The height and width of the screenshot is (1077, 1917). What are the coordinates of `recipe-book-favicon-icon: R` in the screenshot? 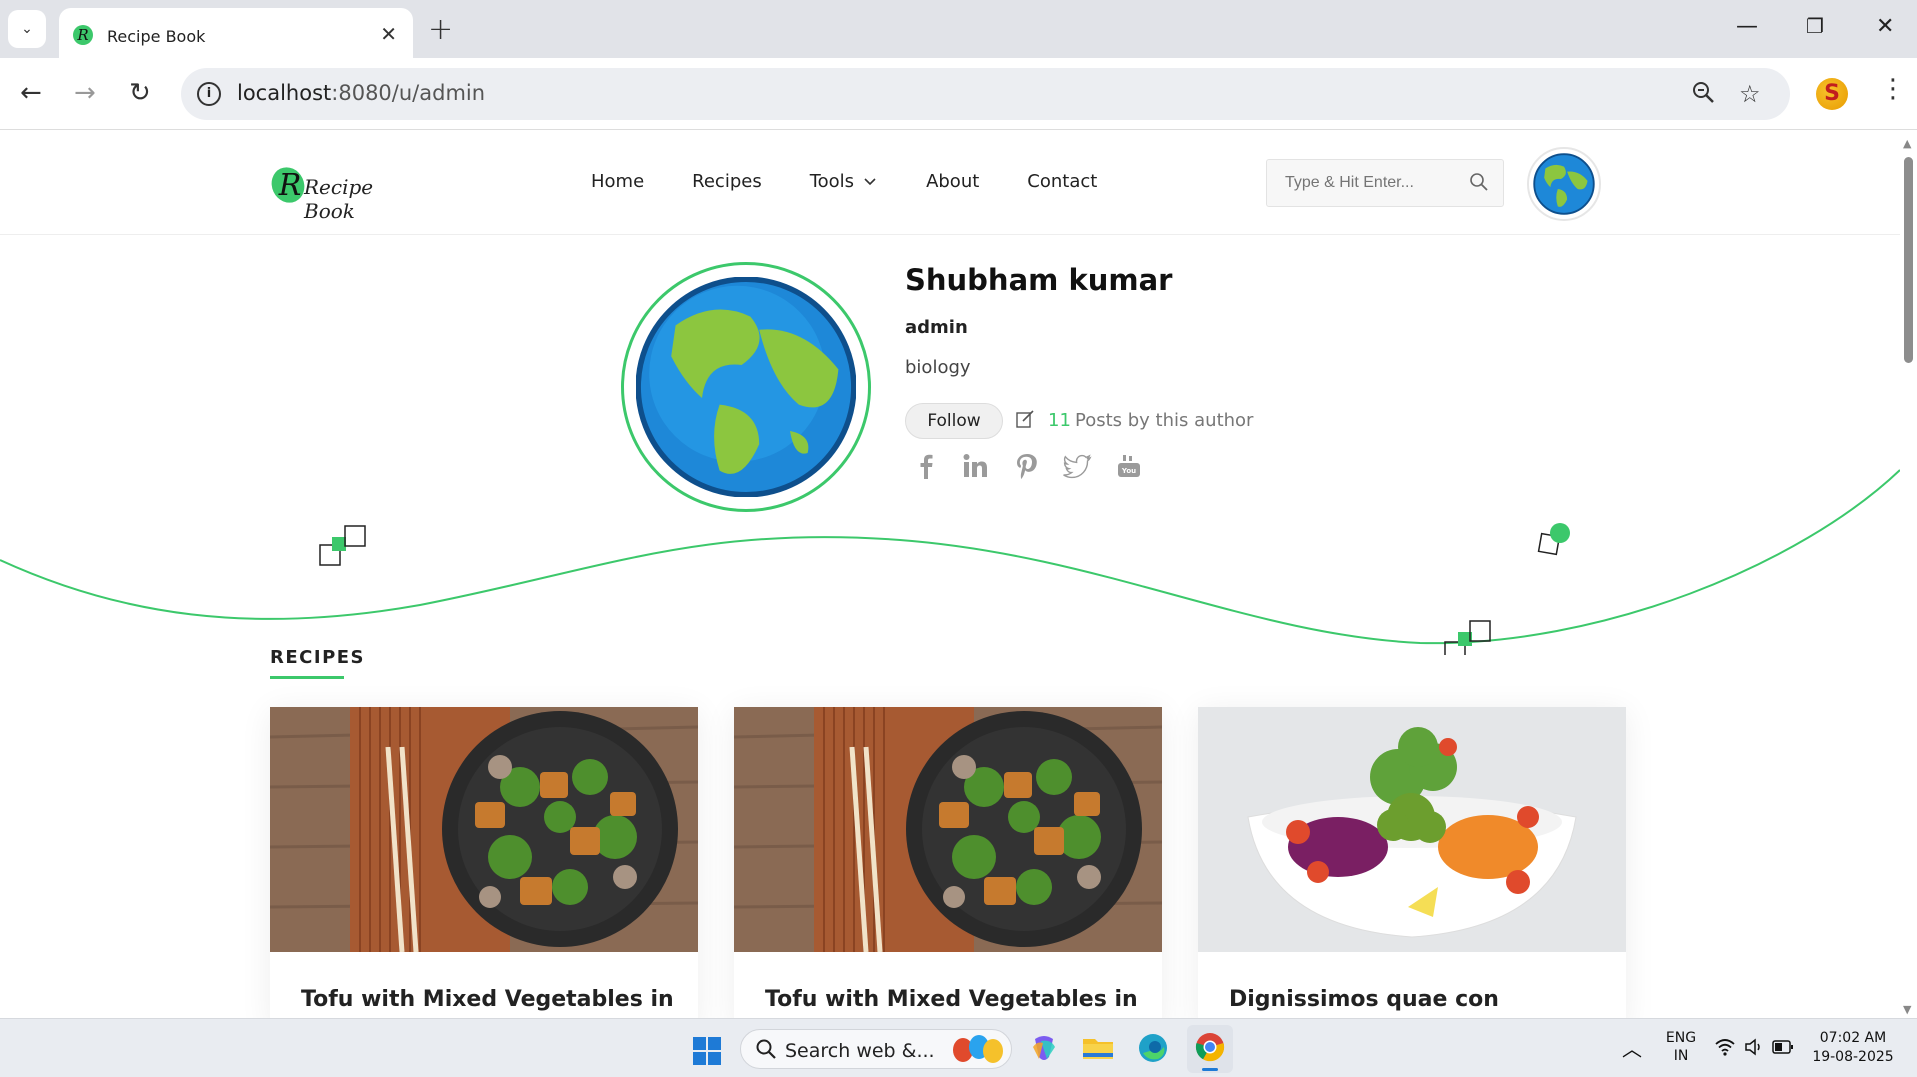 It's located at (83, 35).